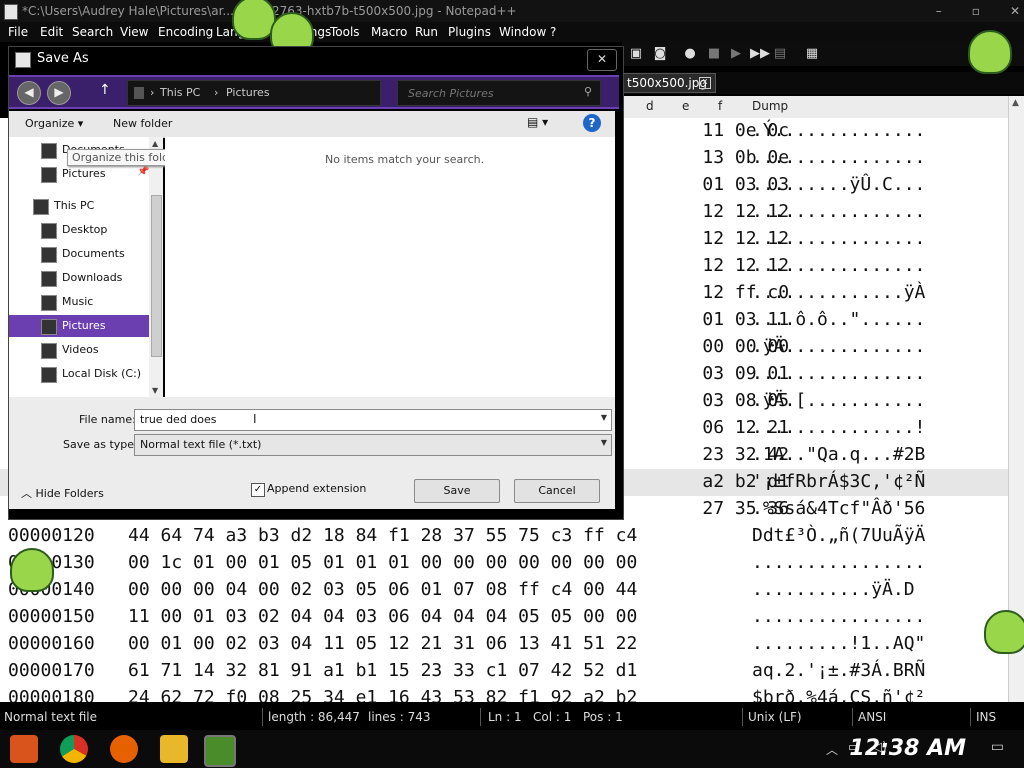 The image size is (1024, 768). I want to click on menu-encoding: Encoding, so click(185, 32).